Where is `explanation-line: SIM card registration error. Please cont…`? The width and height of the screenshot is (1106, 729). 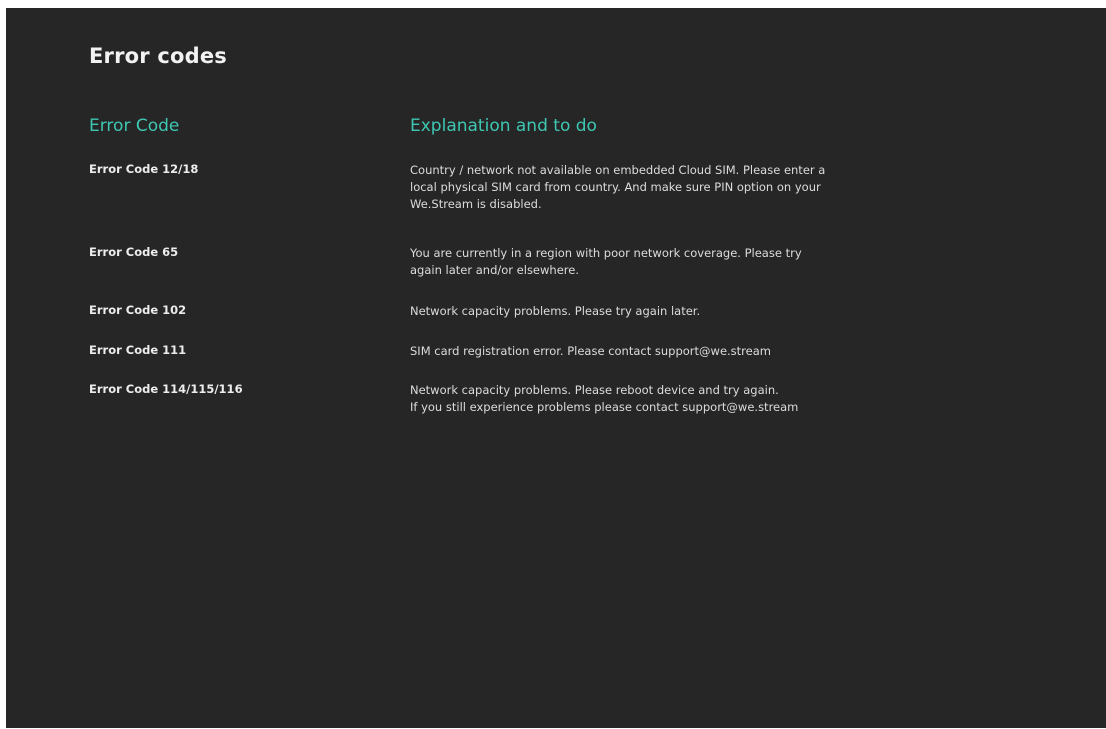
explanation-line: SIM card registration error. Please cont… is located at coordinates (590, 351).